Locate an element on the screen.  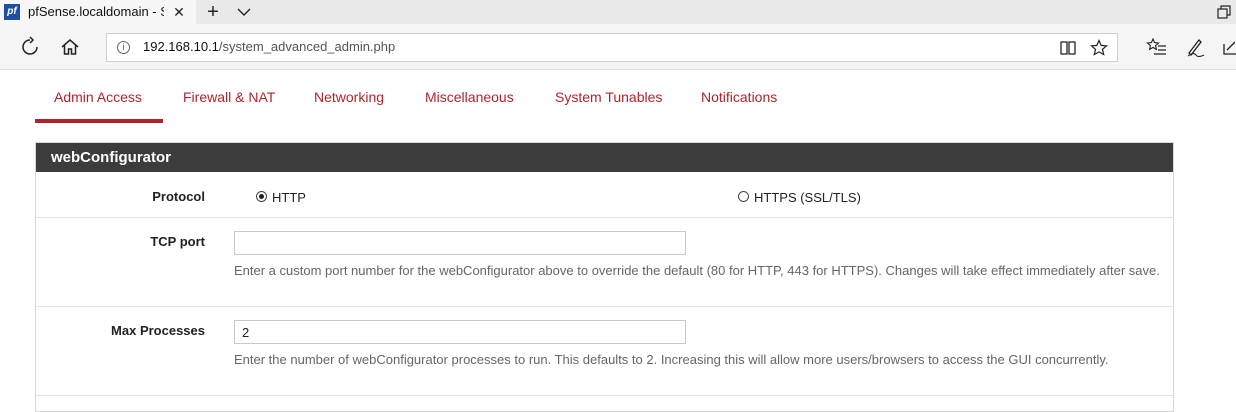
protocol-https-radio is located at coordinates (743, 196).